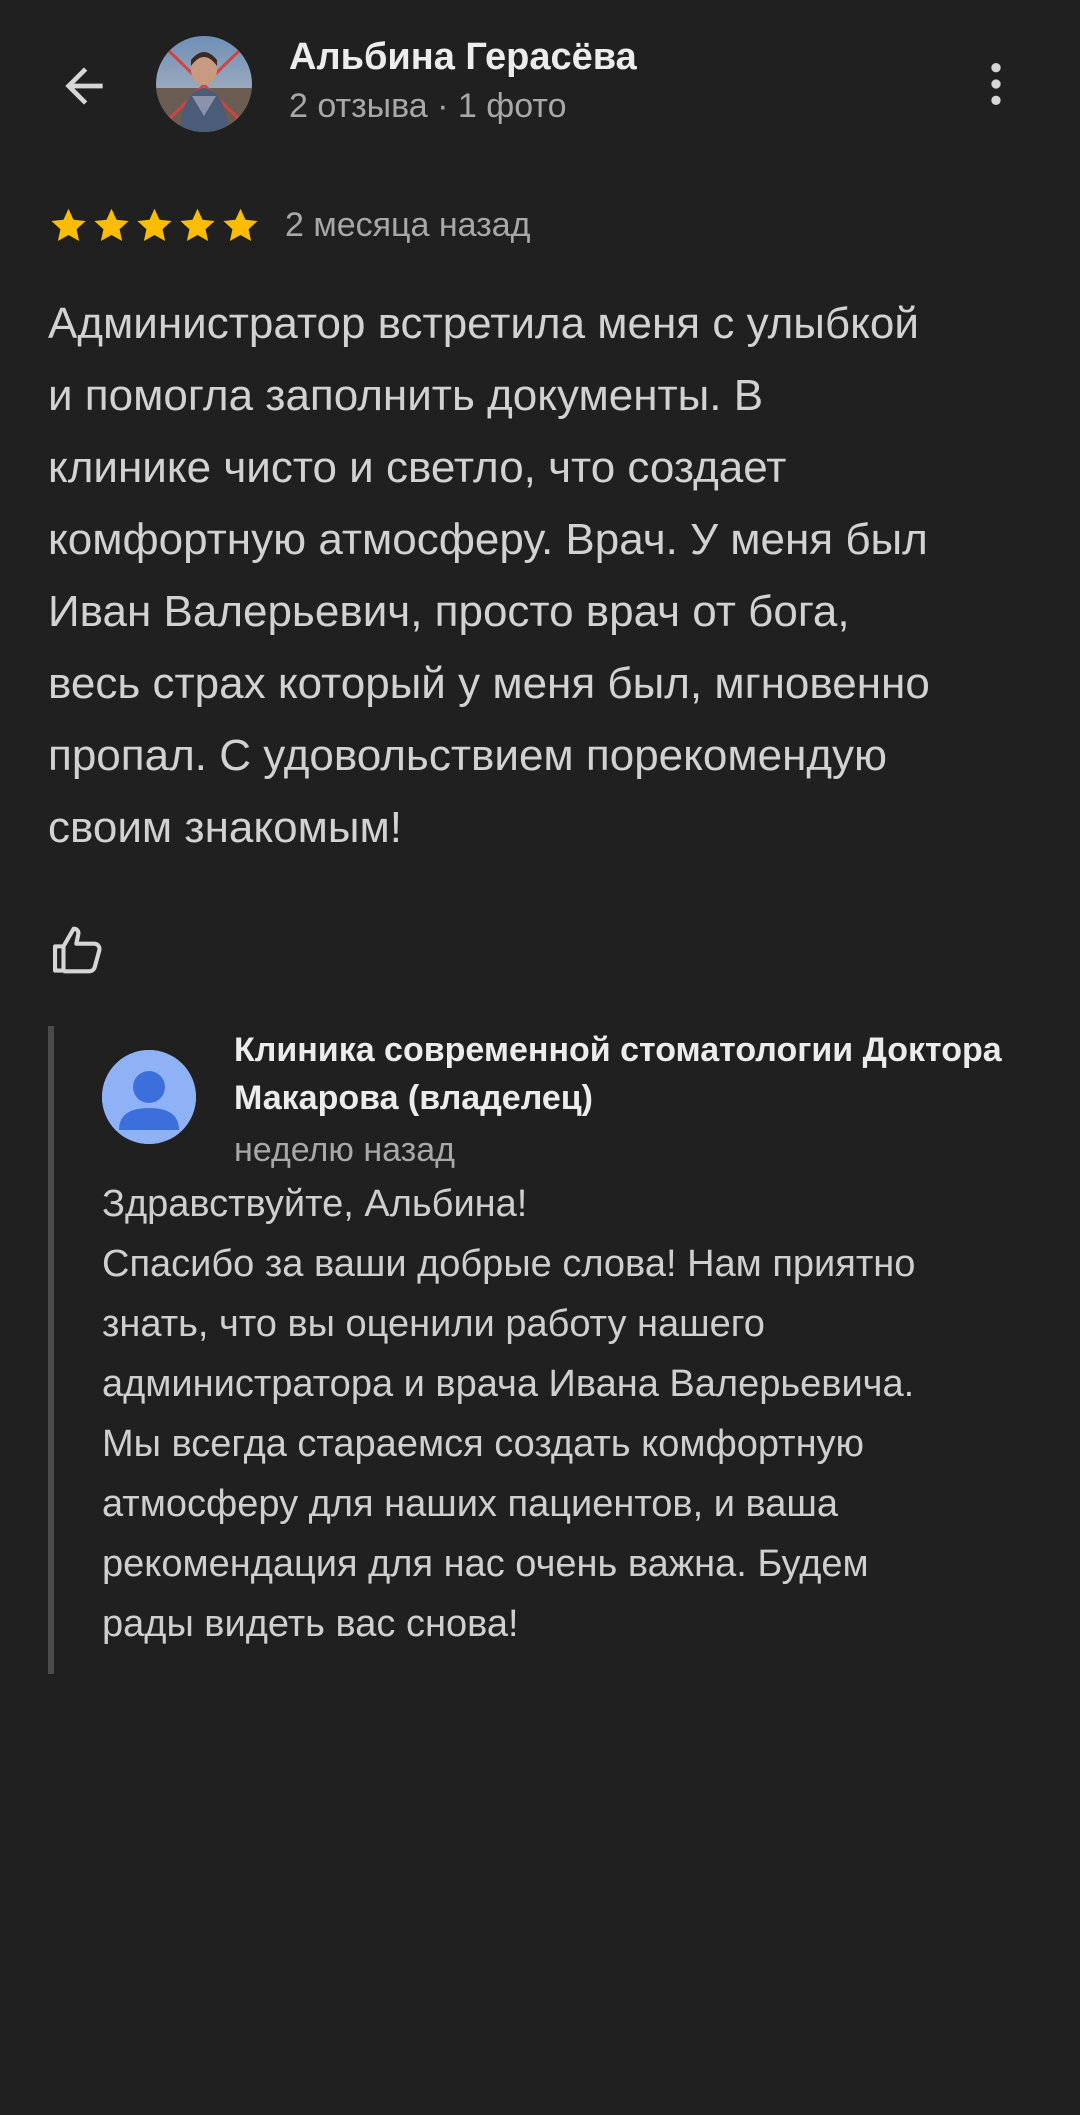 This screenshot has height=2115, width=1080. I want to click on author-meta: 2 отзыва · 1 фото, so click(428, 106).